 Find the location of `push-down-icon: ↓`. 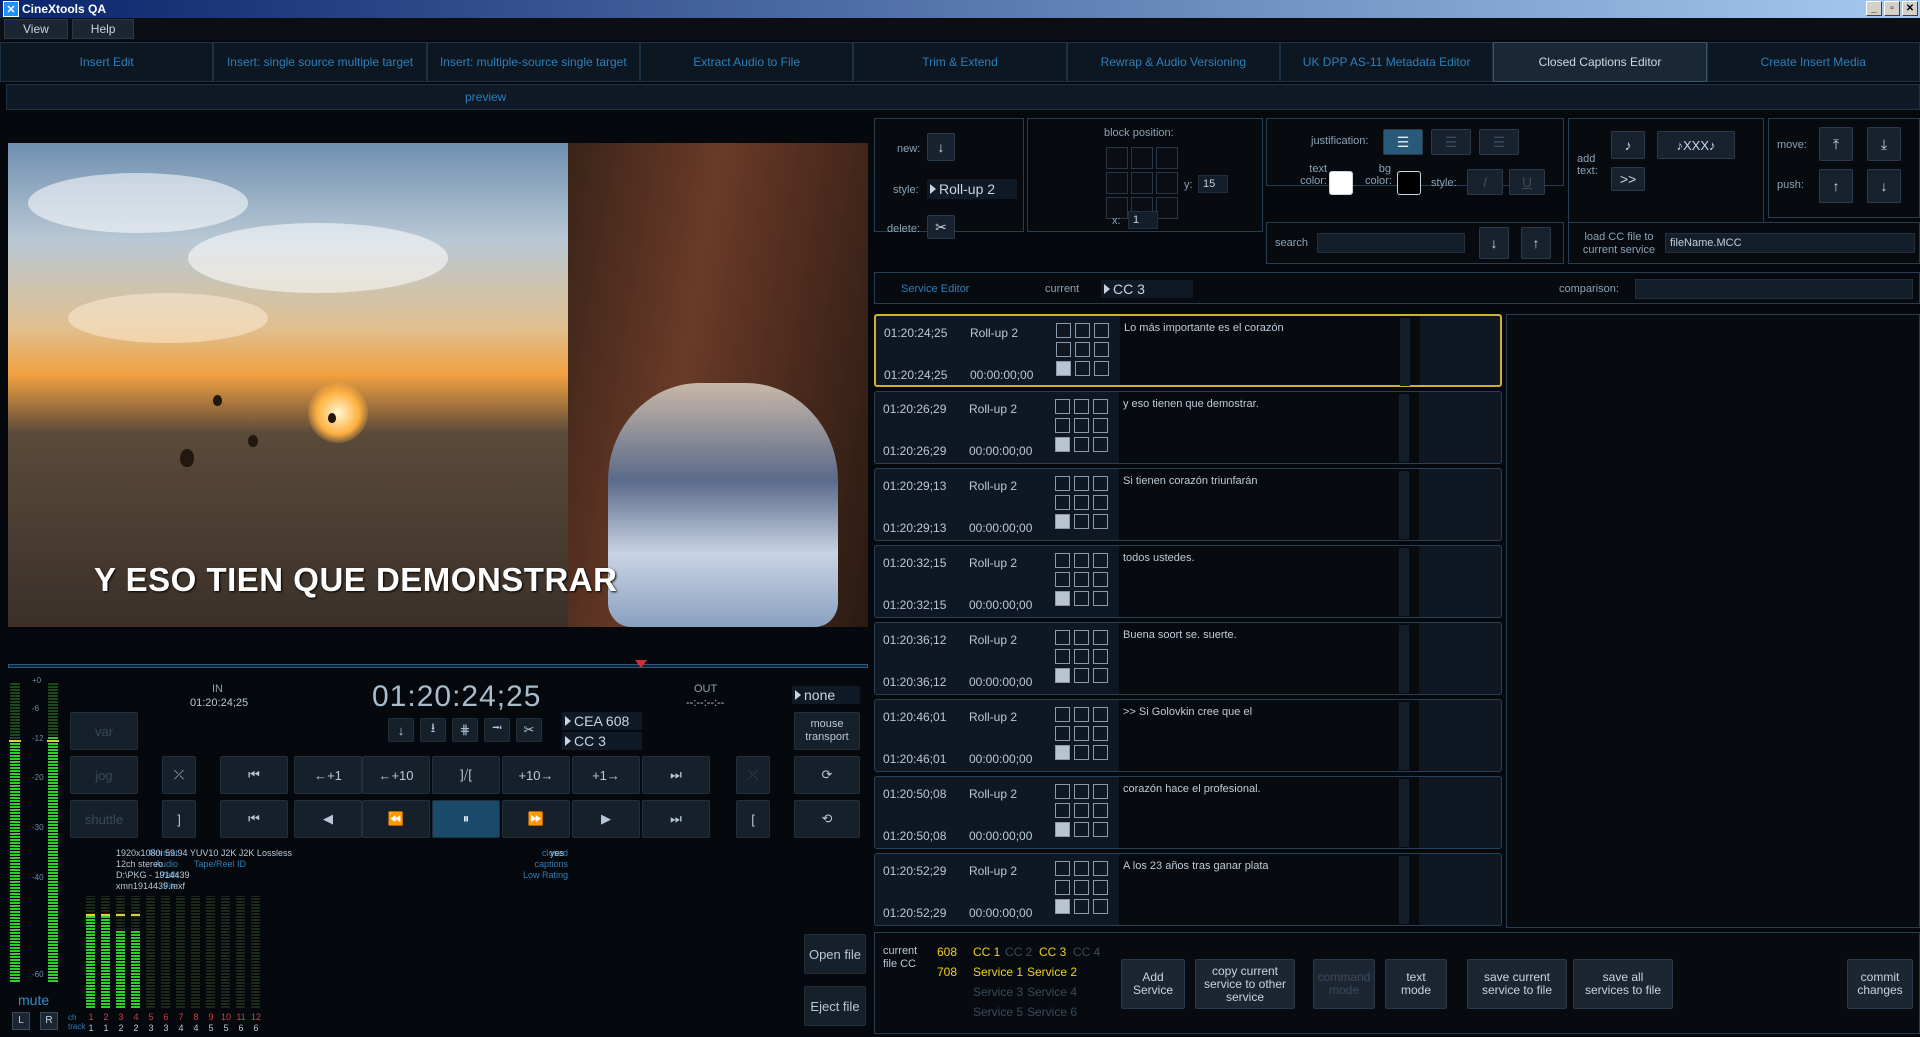

push-down-icon: ↓ is located at coordinates (1884, 186).